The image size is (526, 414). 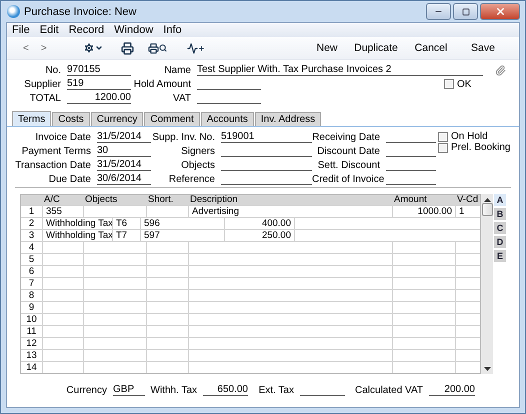 What do you see at coordinates (192, 179) in the screenshot?
I see `field-label: Reference` at bounding box center [192, 179].